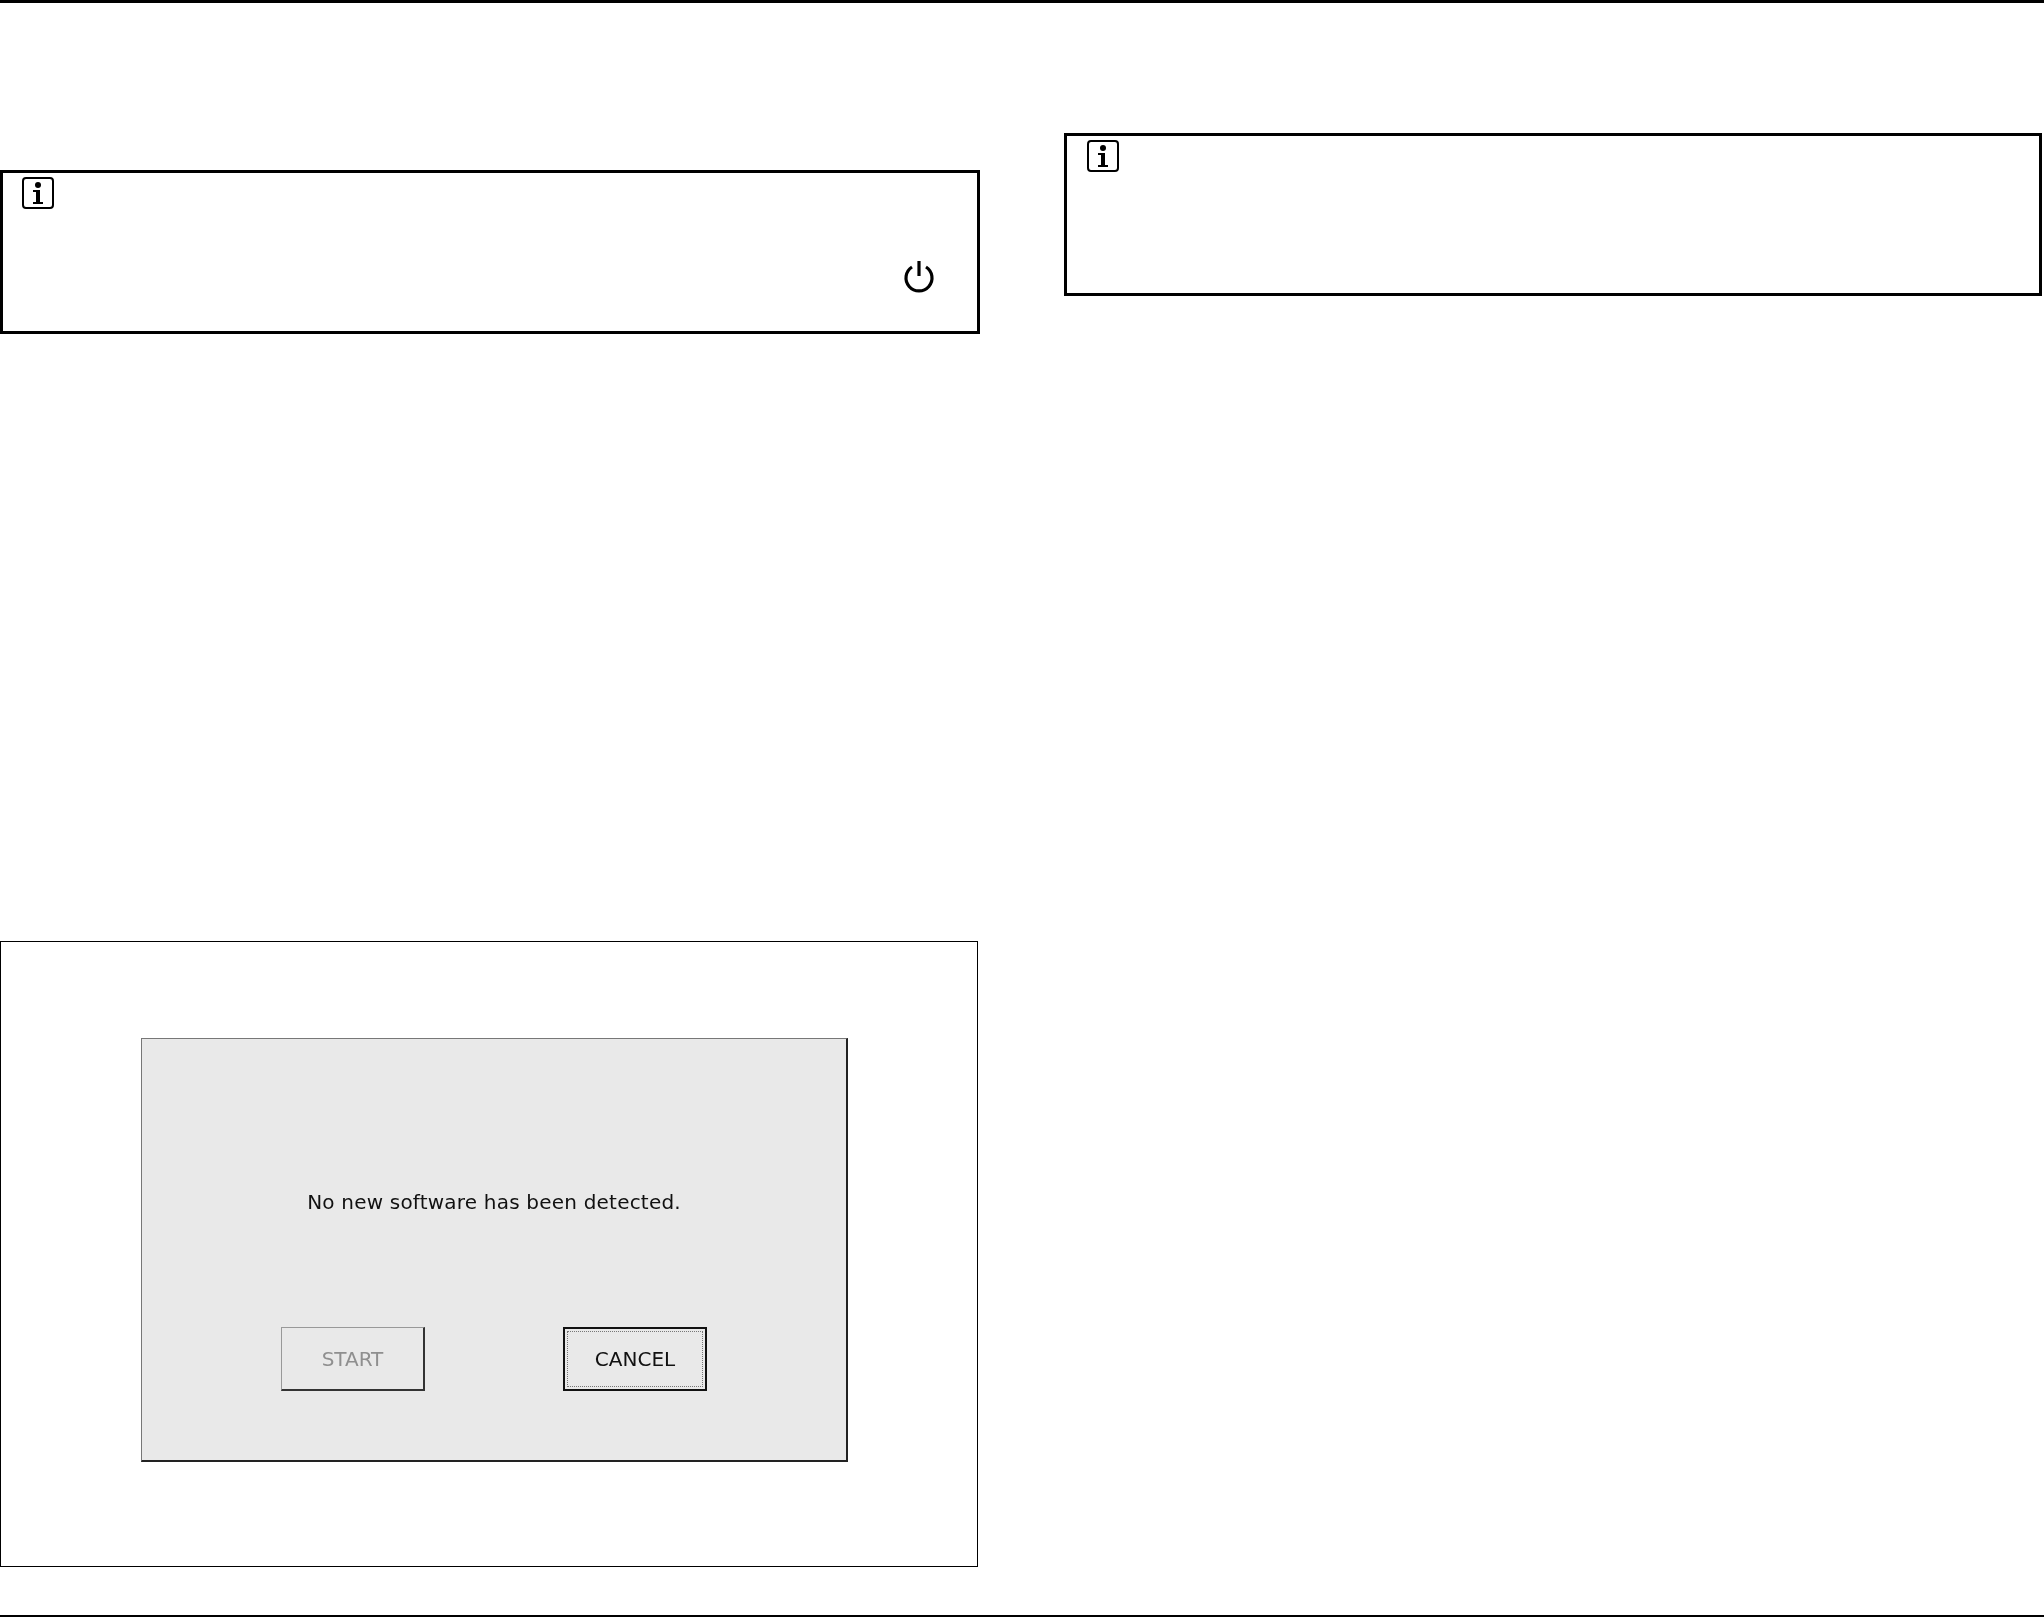  What do you see at coordinates (494, 1202) in the screenshot?
I see `dialog-message: No new software has been detected.` at bounding box center [494, 1202].